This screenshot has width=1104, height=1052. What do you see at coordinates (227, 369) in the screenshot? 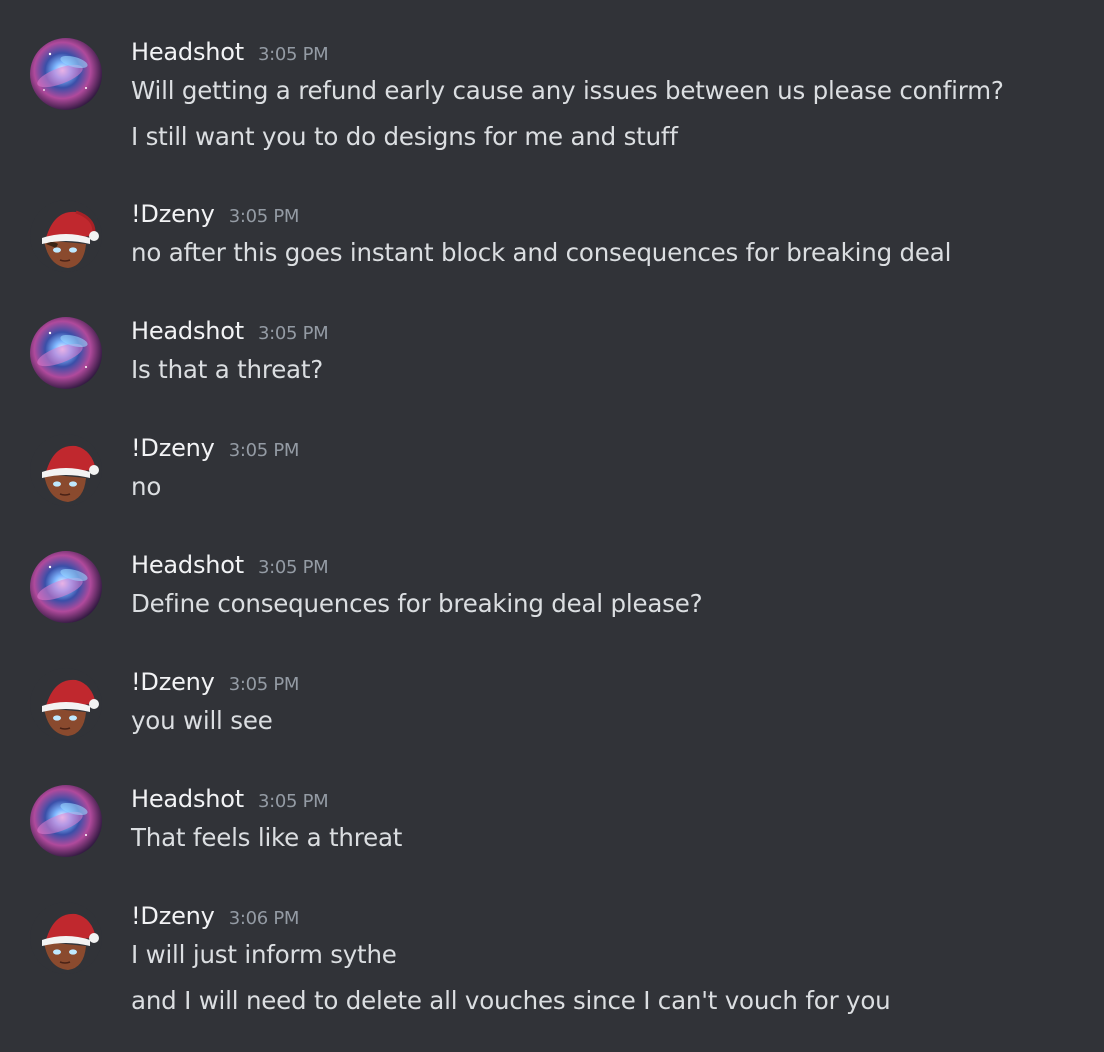
I see `message-text: Is that a threat?` at bounding box center [227, 369].